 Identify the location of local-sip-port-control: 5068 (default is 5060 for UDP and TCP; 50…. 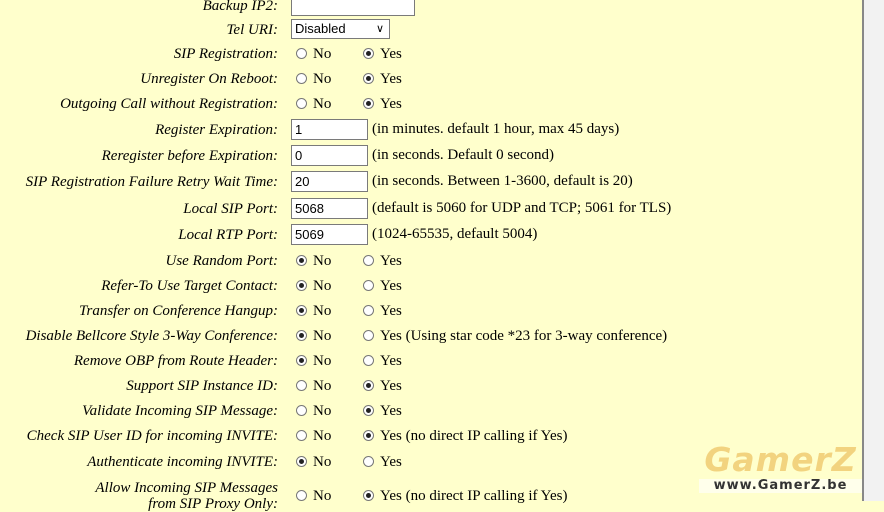
(481, 209).